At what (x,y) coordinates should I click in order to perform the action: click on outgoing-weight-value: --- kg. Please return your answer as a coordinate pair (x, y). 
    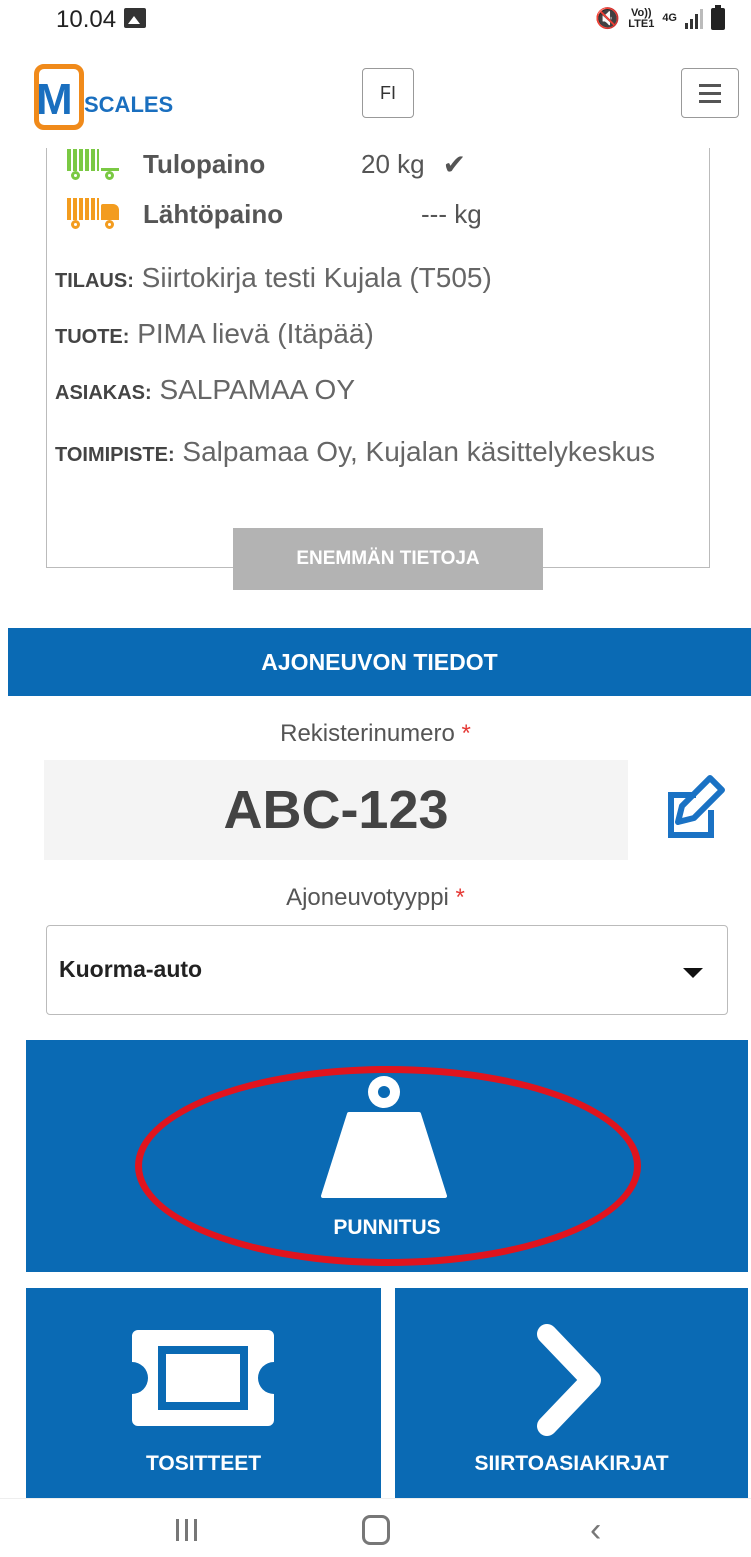
    Looking at the image, I should click on (451, 213).